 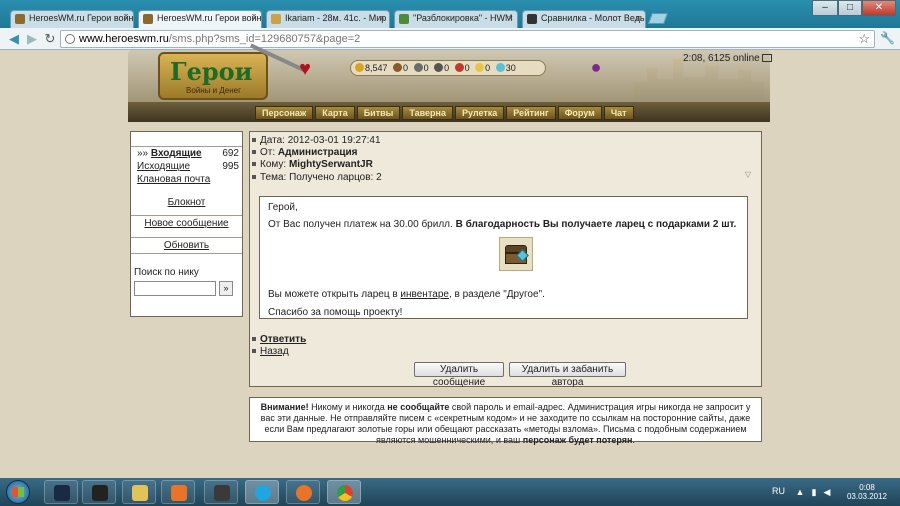 I want to click on browser-tab: Ikariam - 28м. 41с. - Мир ×, so click(x=328, y=19).